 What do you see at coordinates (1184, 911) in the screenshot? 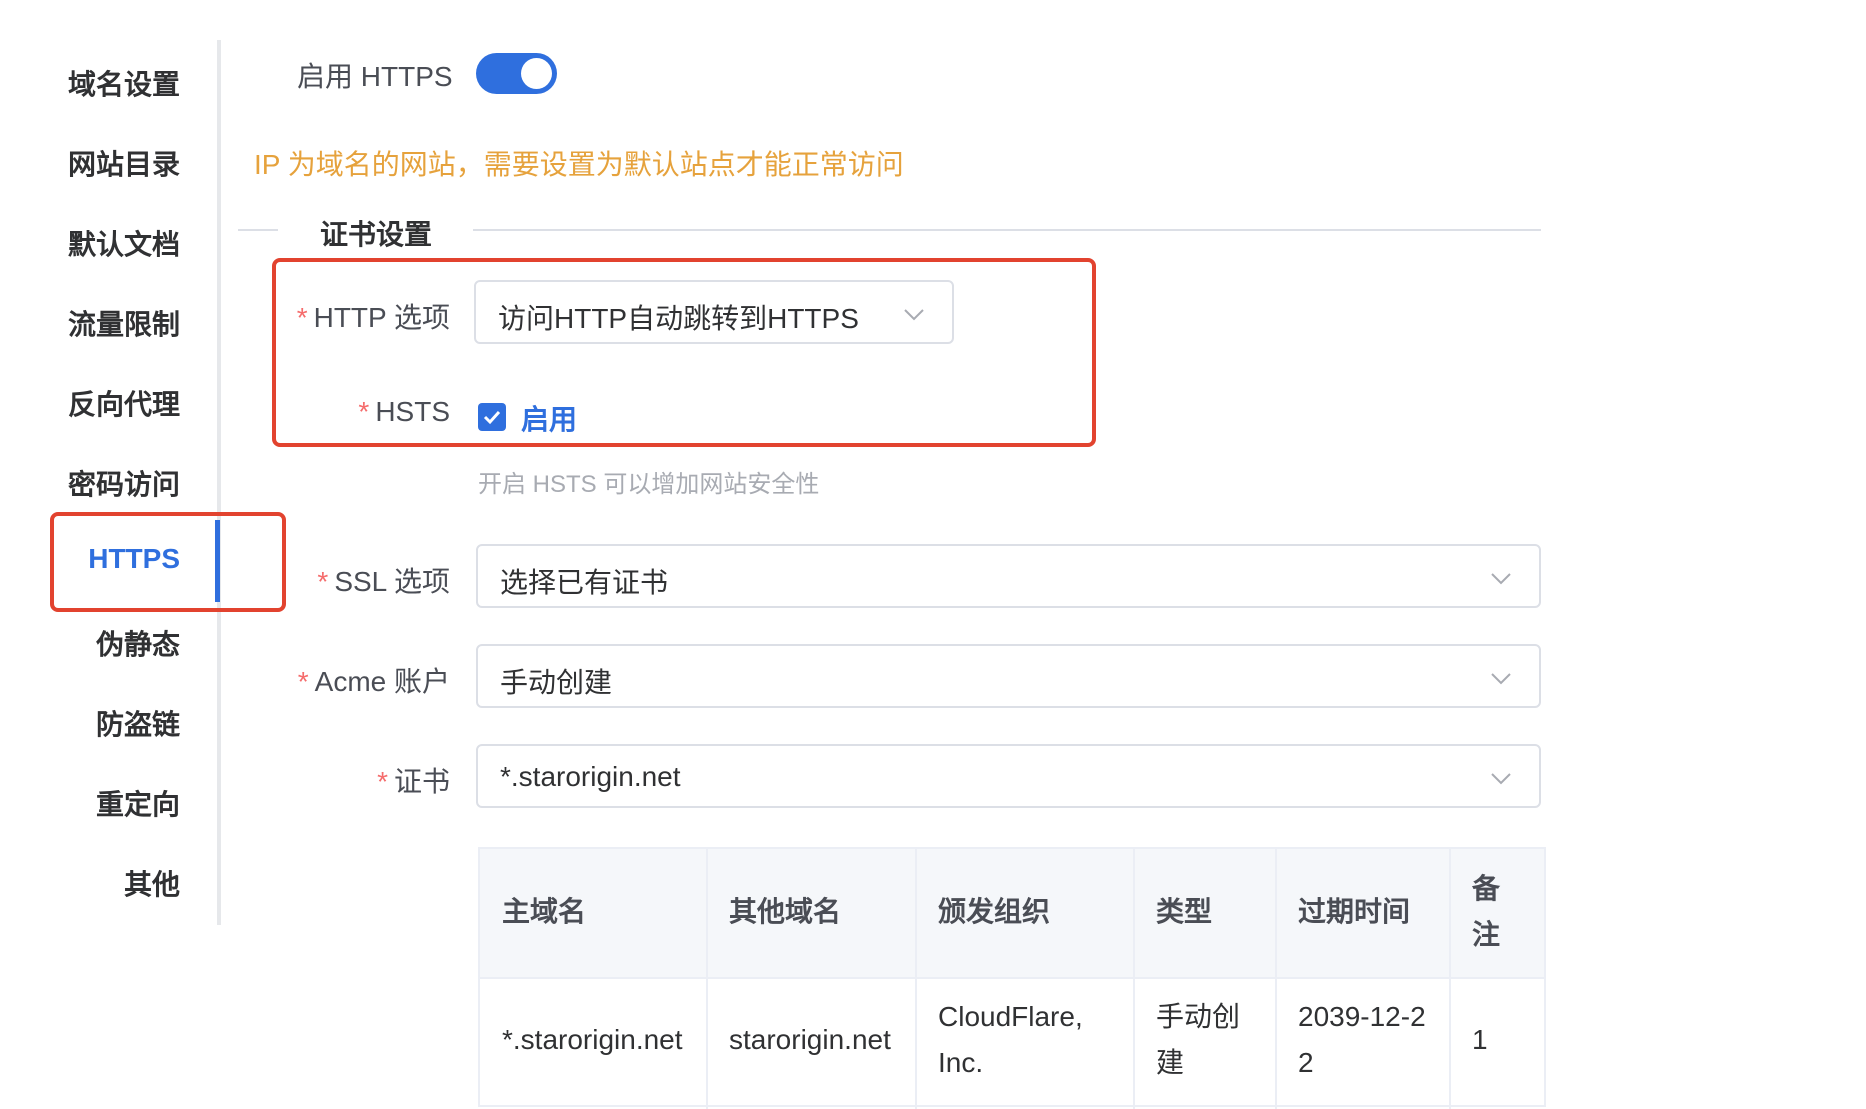
I see `col-header-type: 类型` at bounding box center [1184, 911].